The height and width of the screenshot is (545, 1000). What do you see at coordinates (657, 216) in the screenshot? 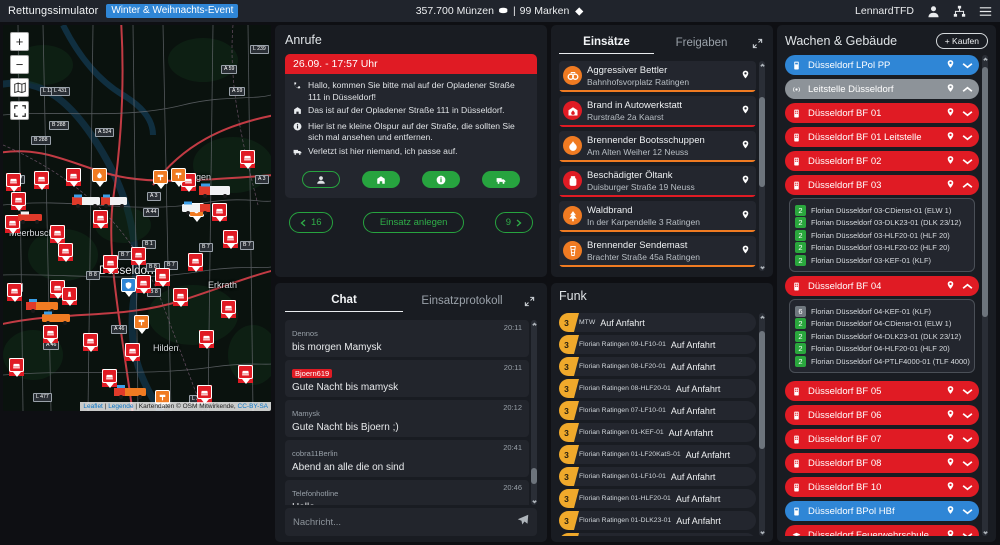
I see `mission-item: Waldbrand In der Karpendelle 3 Ratingen` at bounding box center [657, 216].